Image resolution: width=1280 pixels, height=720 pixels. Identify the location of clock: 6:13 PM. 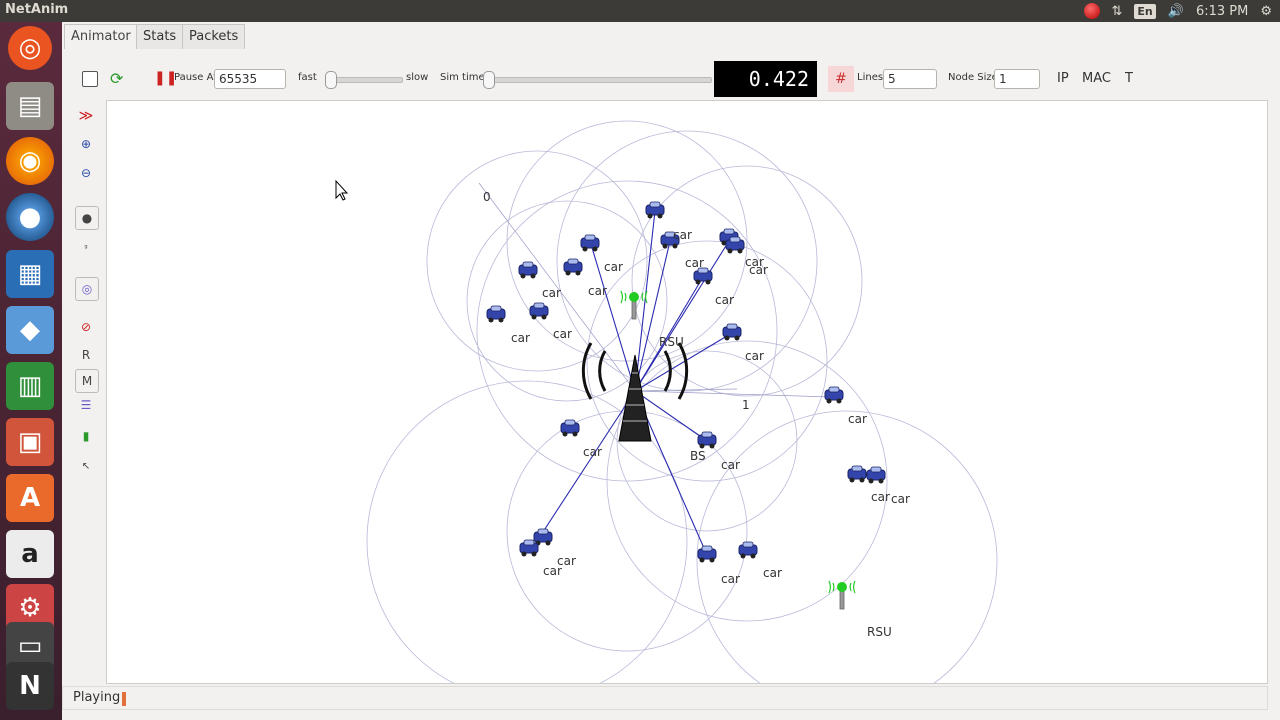
(1222, 11).